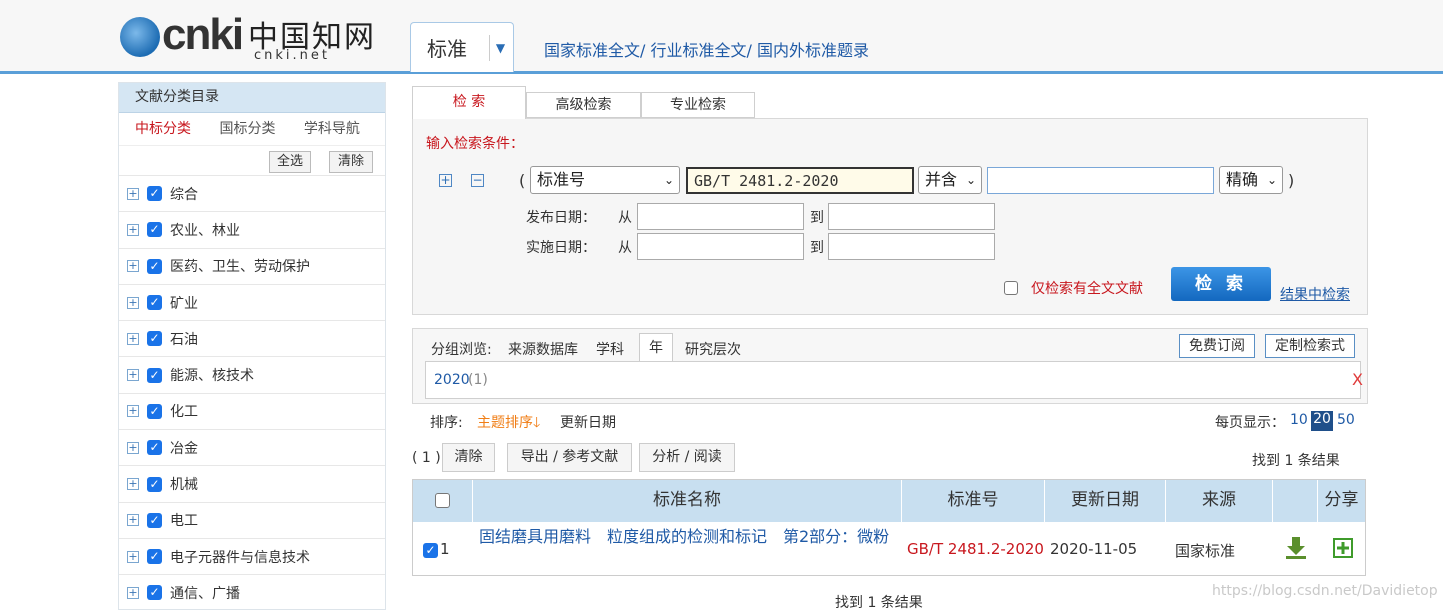  Describe the element at coordinates (1221, 284) in the screenshot. I see `search-button: 检 索` at that location.